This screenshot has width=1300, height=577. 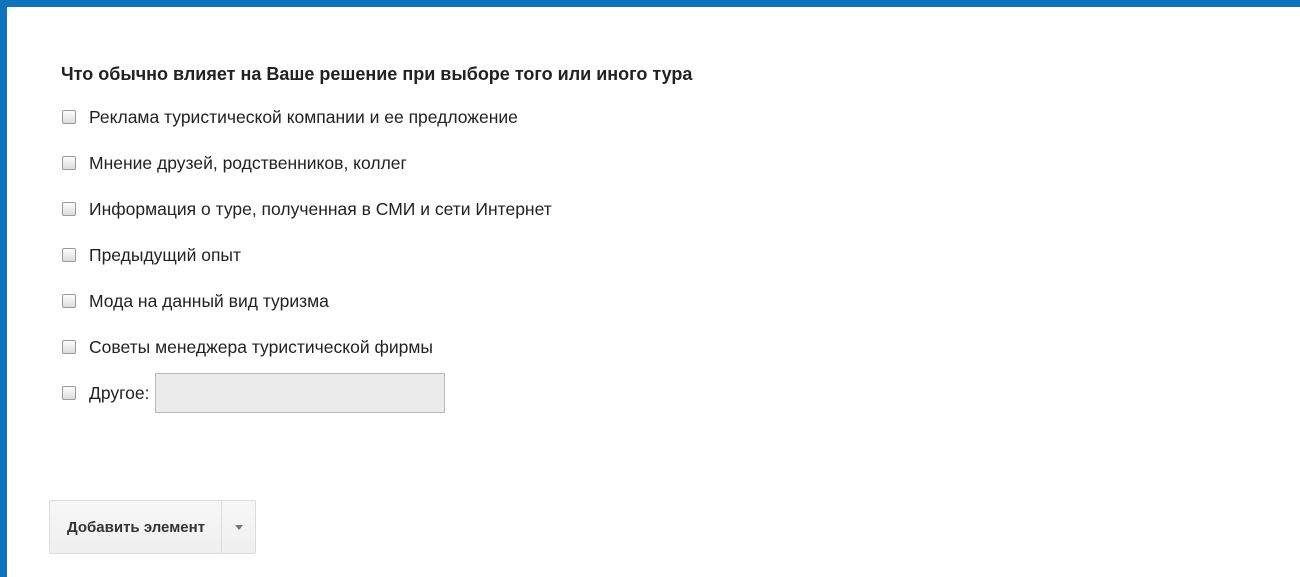 I want to click on other-option-label: Другое:, so click(x=119, y=392).